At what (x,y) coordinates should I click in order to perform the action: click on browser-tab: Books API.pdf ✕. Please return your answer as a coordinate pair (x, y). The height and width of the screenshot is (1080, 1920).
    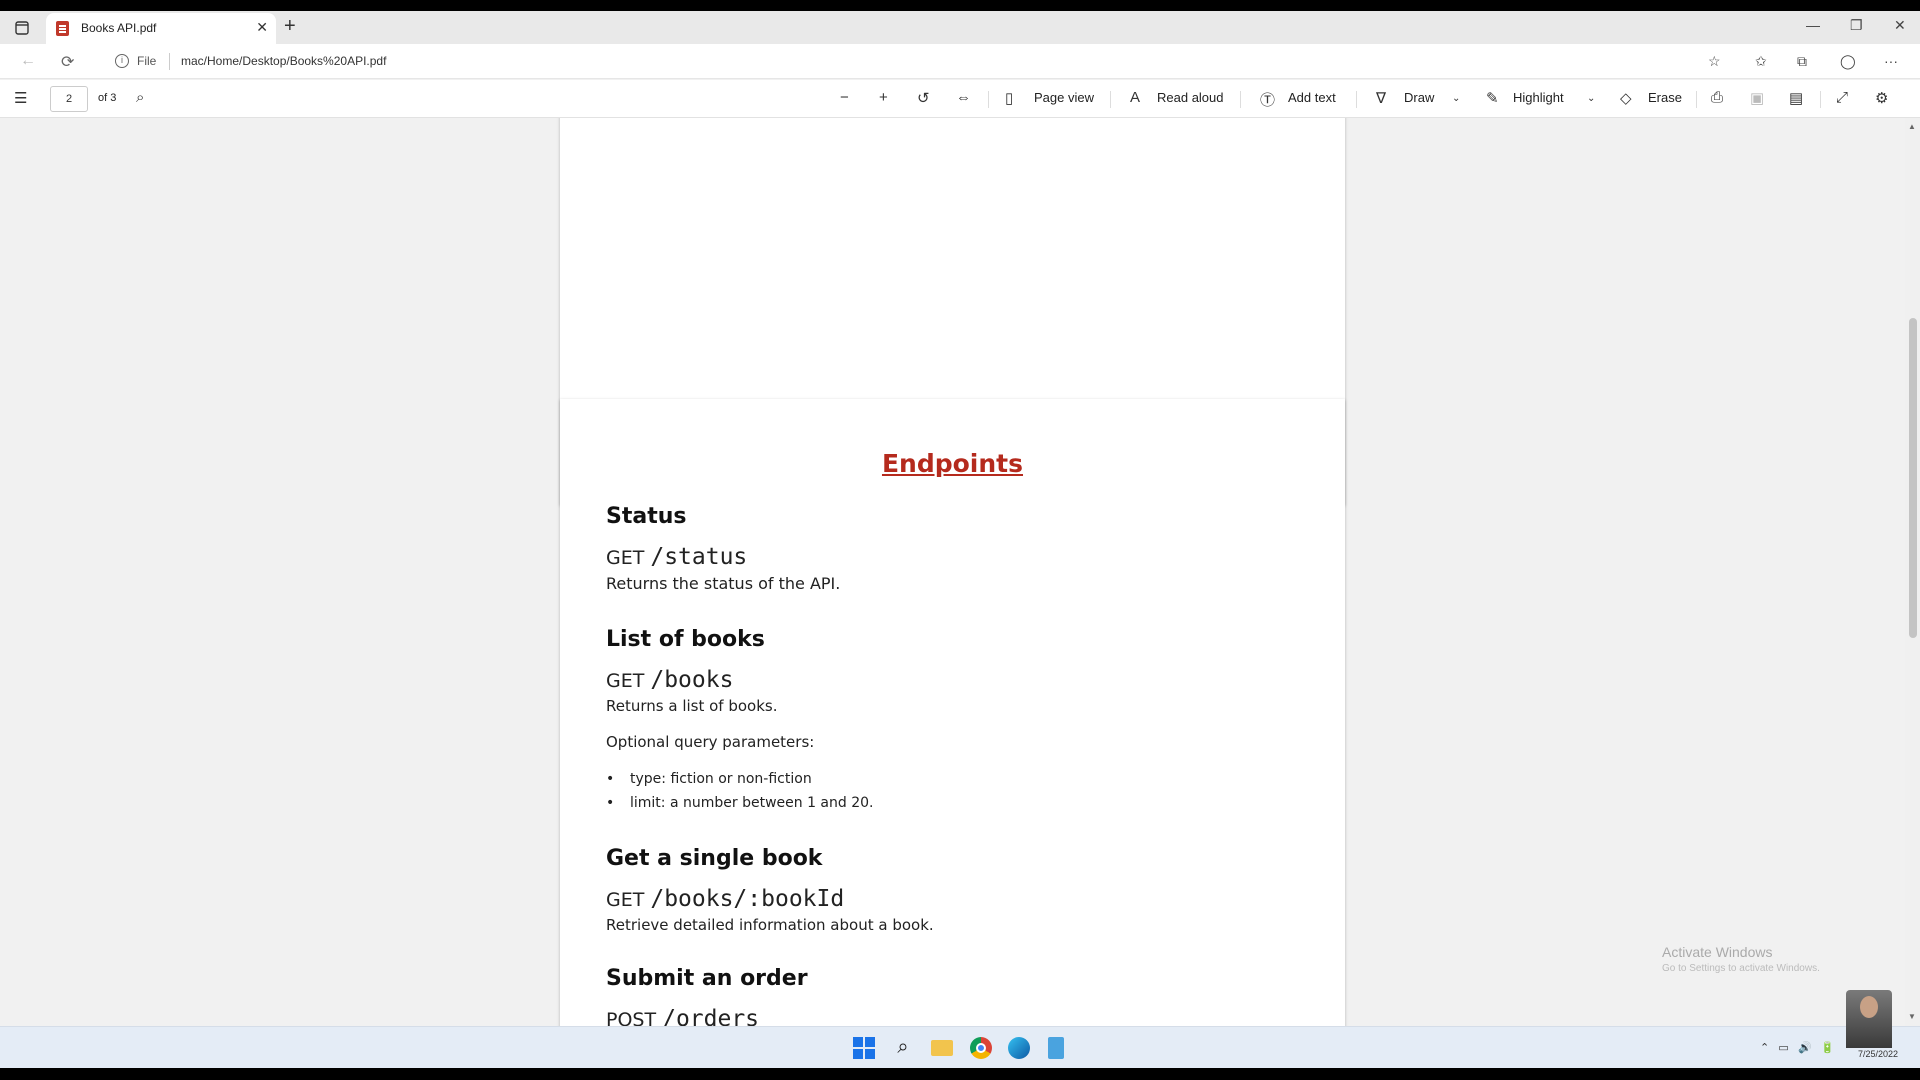
    Looking at the image, I should click on (161, 28).